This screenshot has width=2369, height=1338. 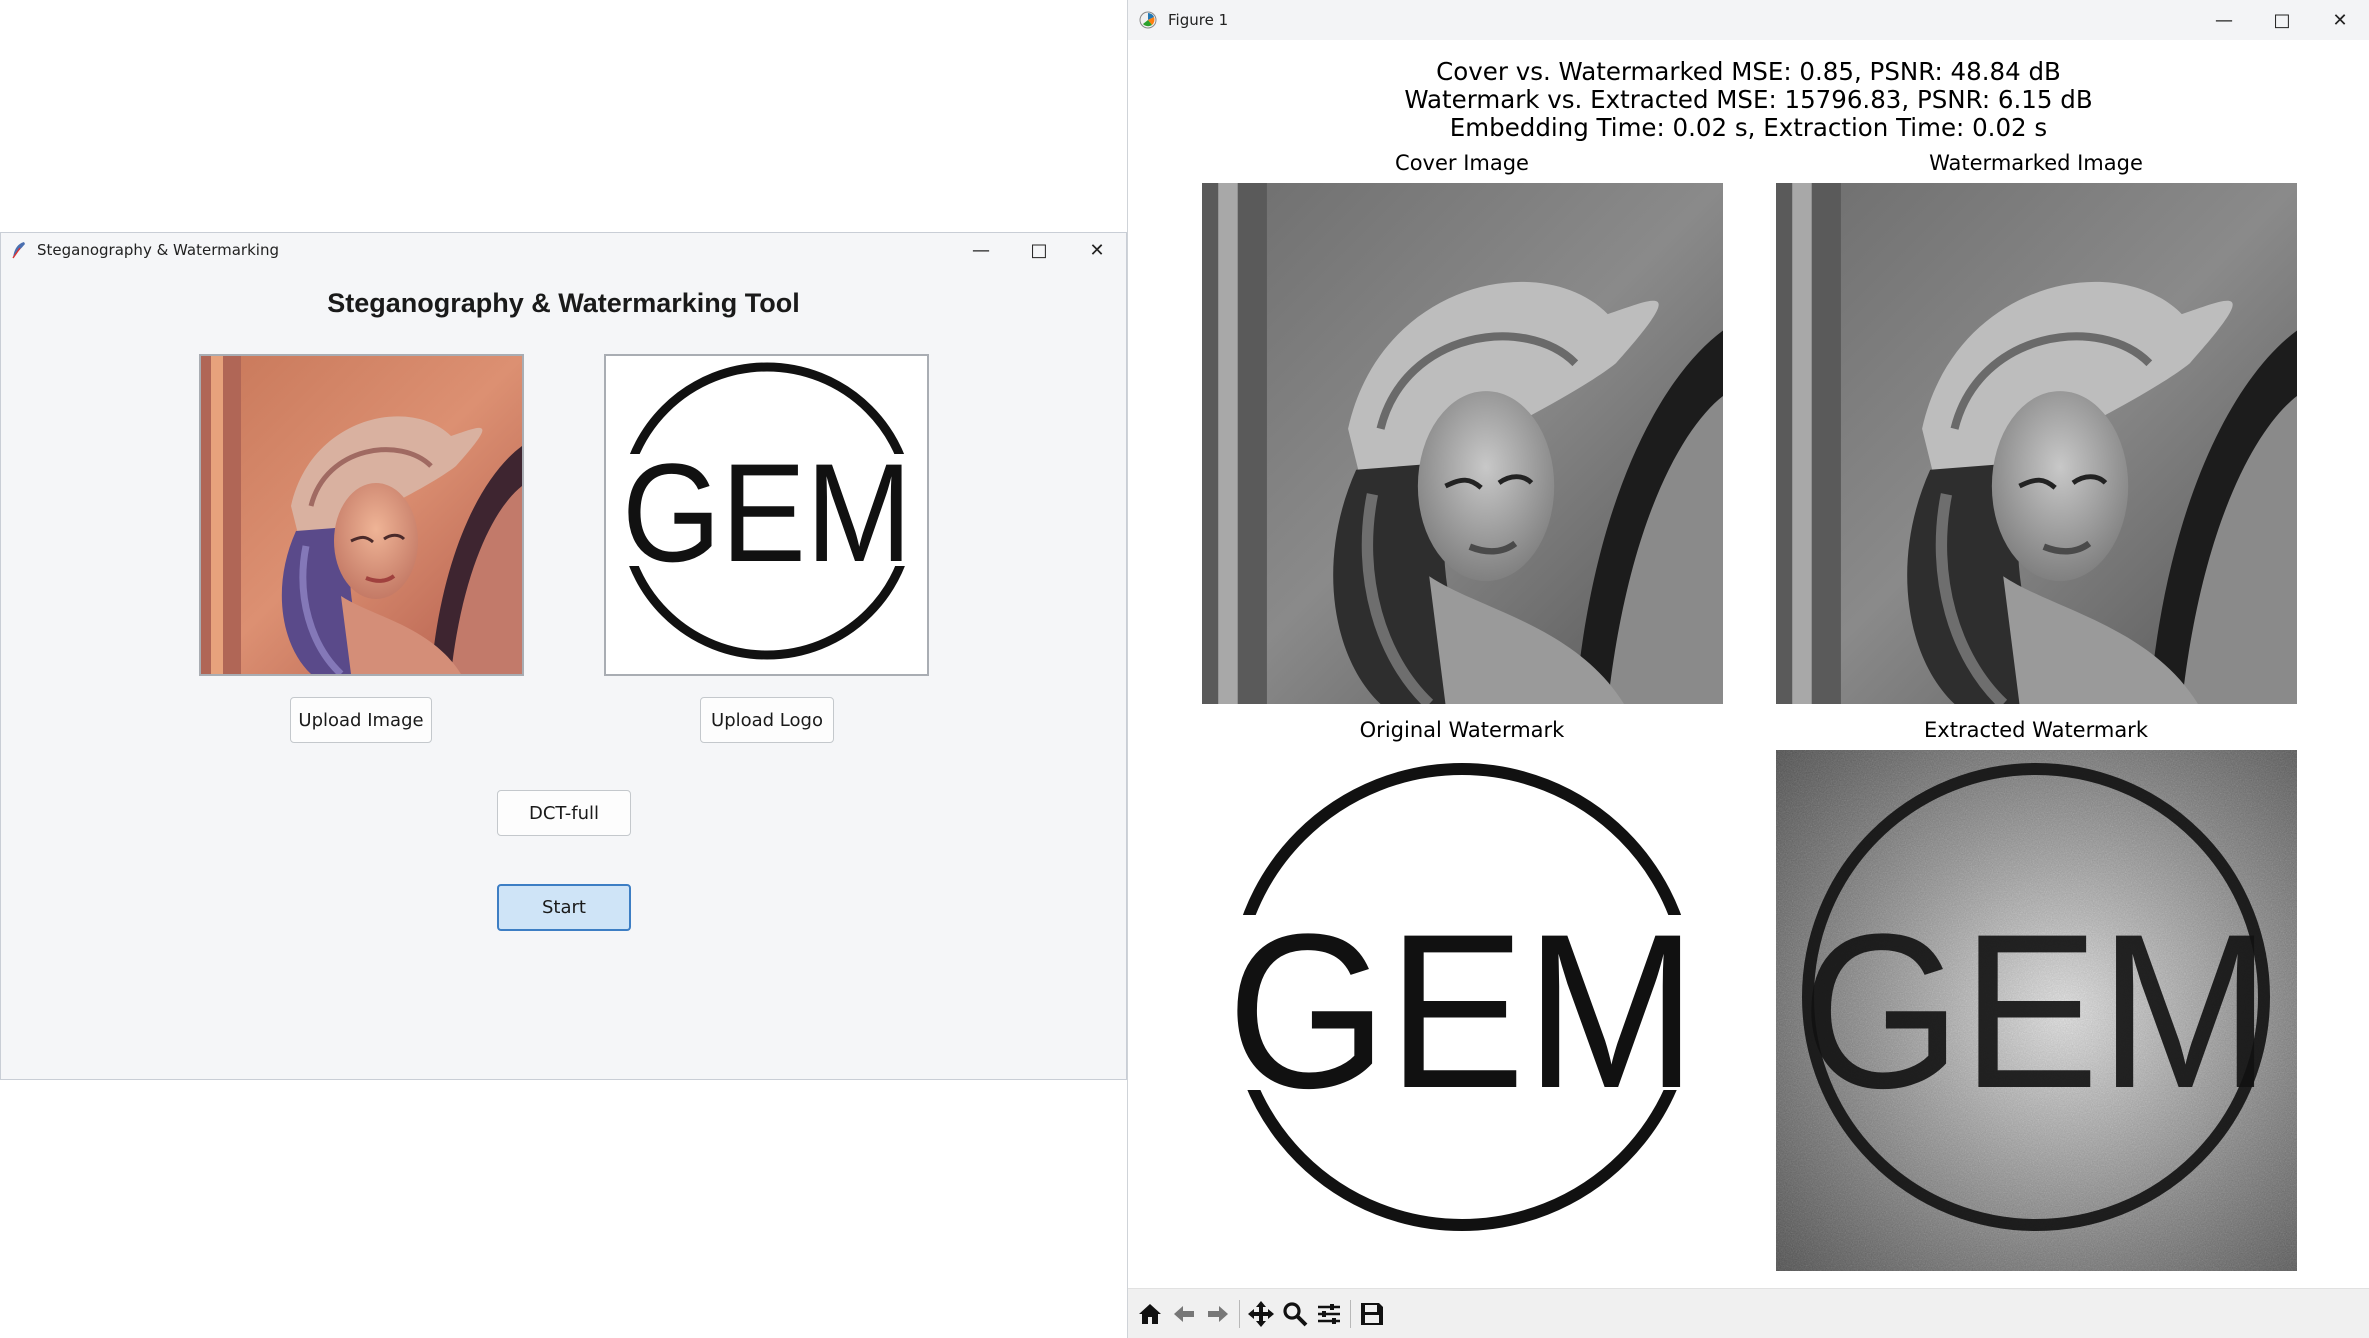 I want to click on home-icon, so click(x=1150, y=1314).